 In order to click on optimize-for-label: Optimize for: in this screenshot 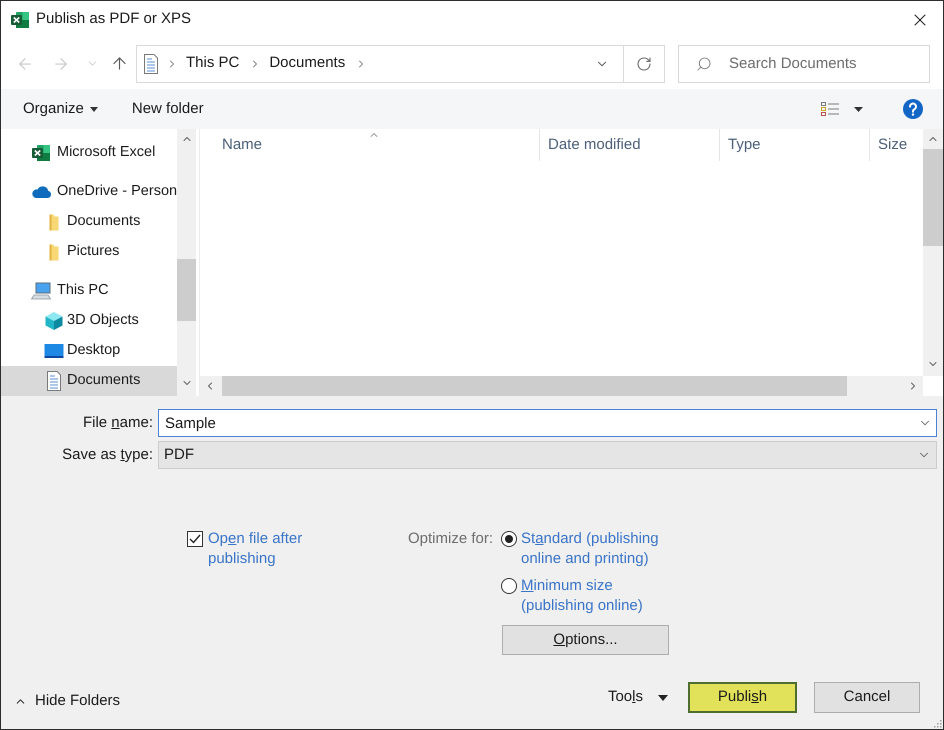, I will do `click(451, 539)`.